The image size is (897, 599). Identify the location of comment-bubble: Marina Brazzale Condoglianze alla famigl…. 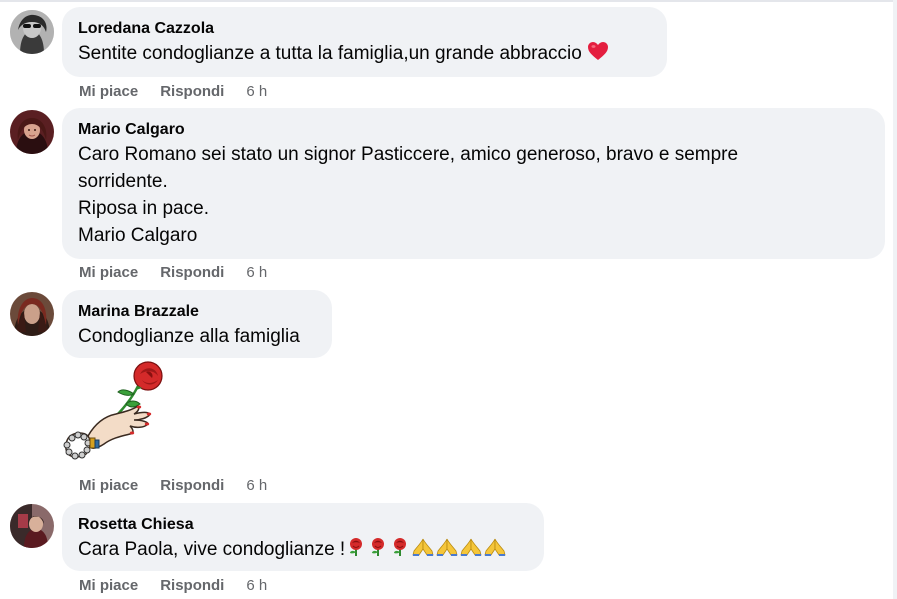
(197, 324).